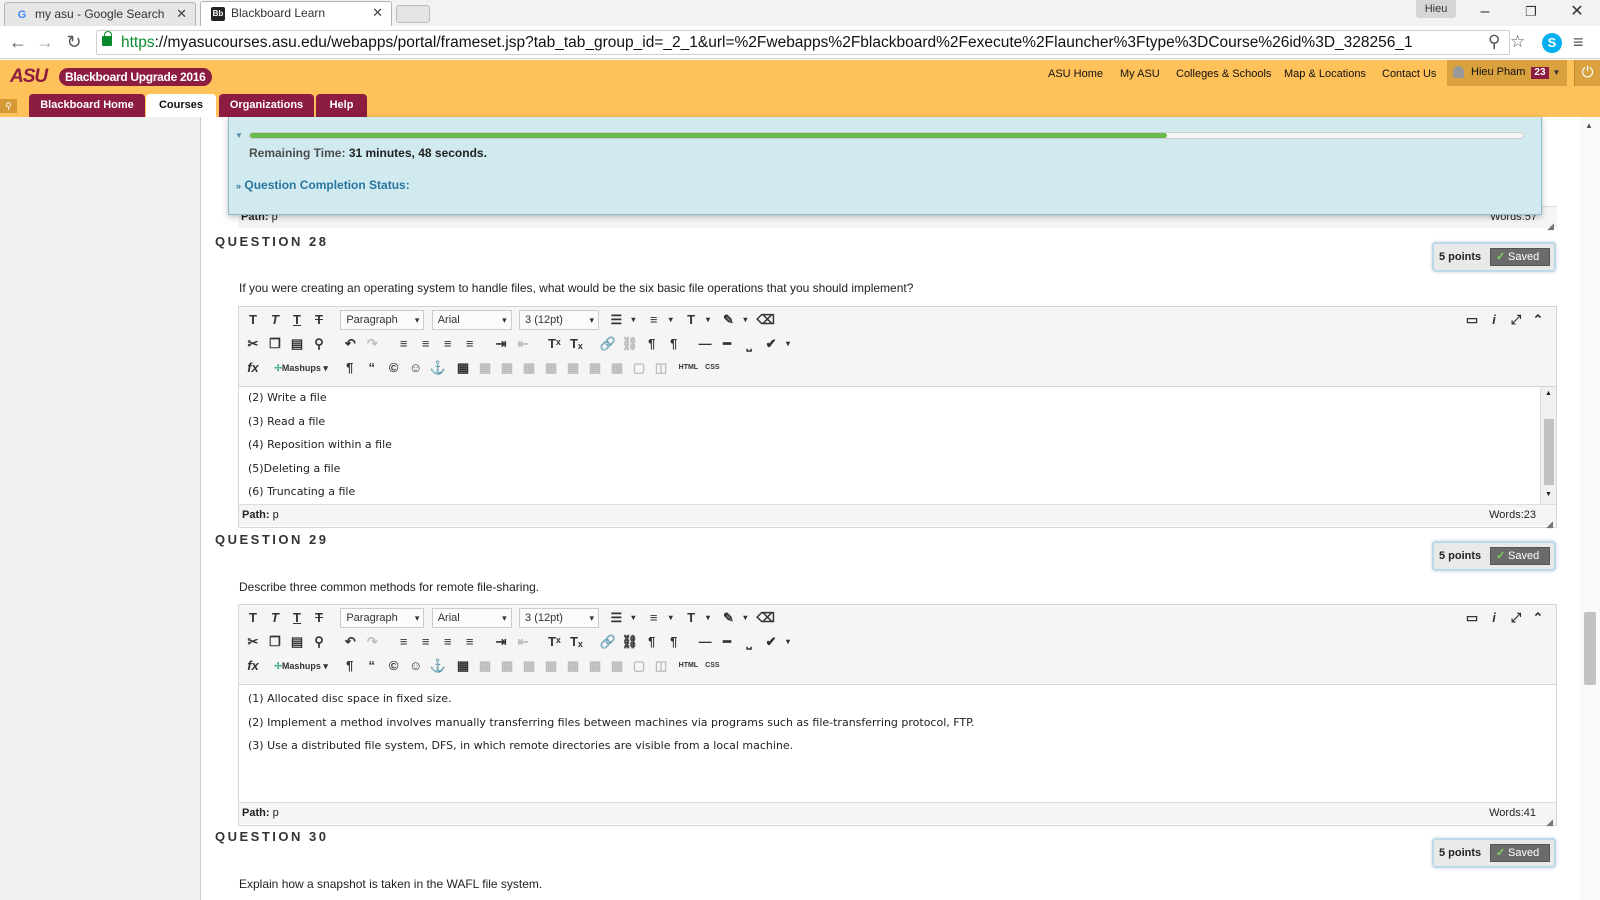  What do you see at coordinates (507, 368) in the screenshot?
I see `table-col-icon: ▦` at bounding box center [507, 368].